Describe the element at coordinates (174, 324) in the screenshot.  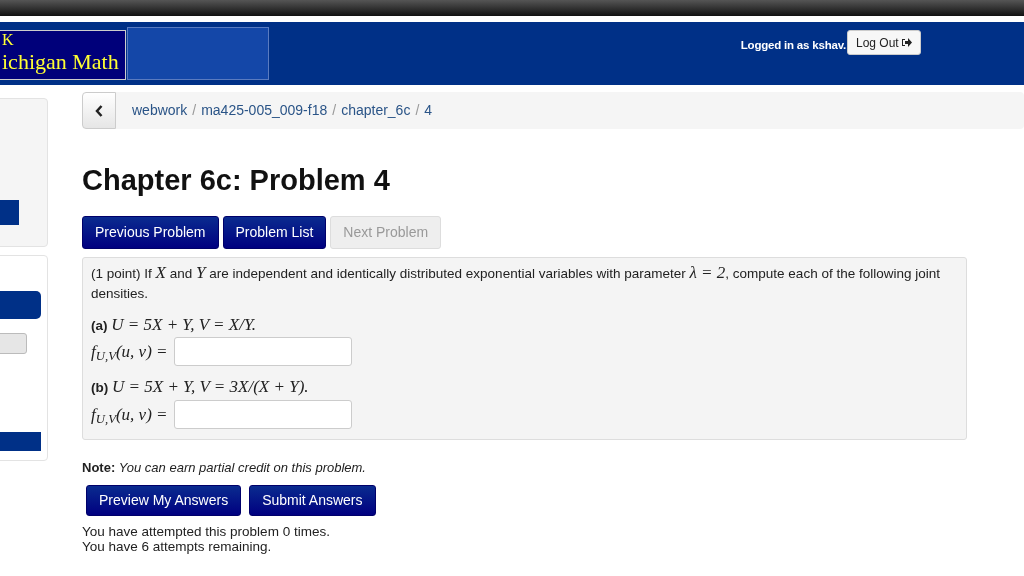
I see `part-statement: (a) U = 5X + Y, V = X/Y.` at that location.